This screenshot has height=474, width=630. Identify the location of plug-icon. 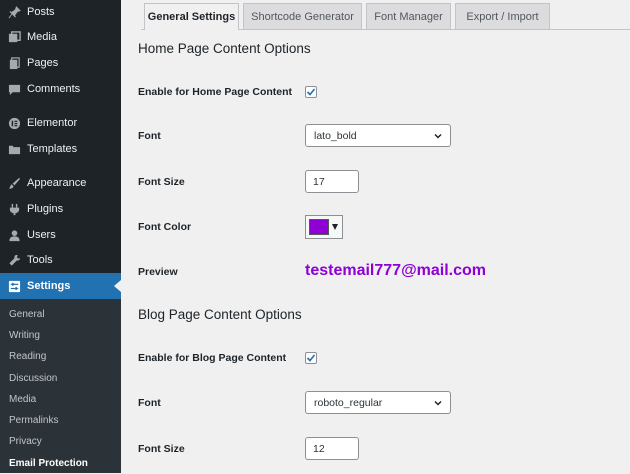
(14, 209).